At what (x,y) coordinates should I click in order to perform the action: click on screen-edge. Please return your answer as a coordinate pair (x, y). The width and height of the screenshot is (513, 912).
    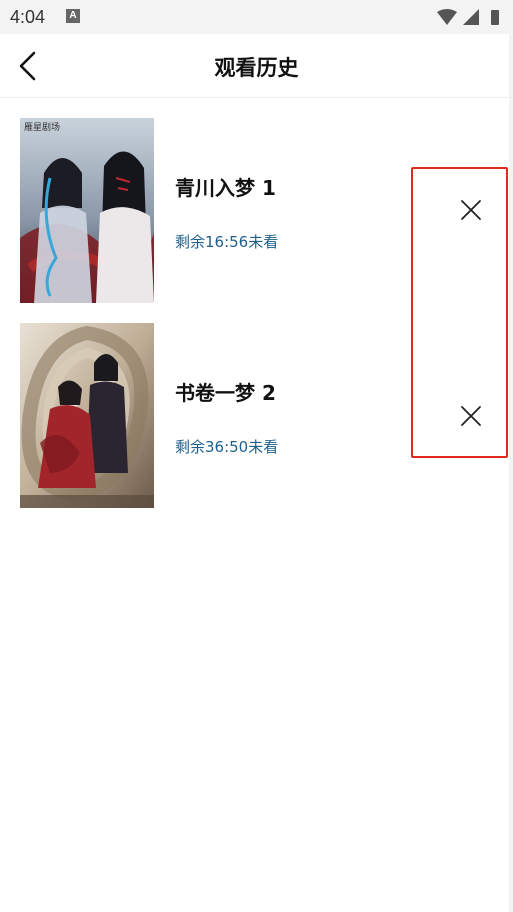
    Looking at the image, I should click on (511, 473).